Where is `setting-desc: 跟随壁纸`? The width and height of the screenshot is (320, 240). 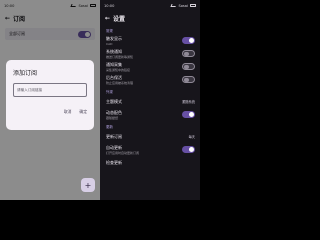 setting-desc: 跟随壁纸 is located at coordinates (112, 117).